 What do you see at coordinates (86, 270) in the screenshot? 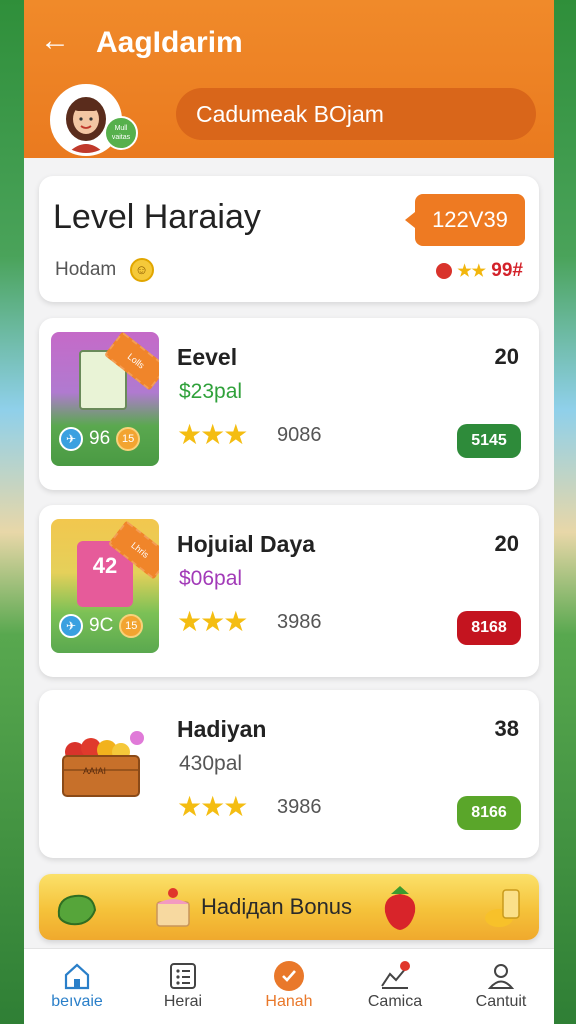
I see `level-subtitle-text: Hodam` at bounding box center [86, 270].